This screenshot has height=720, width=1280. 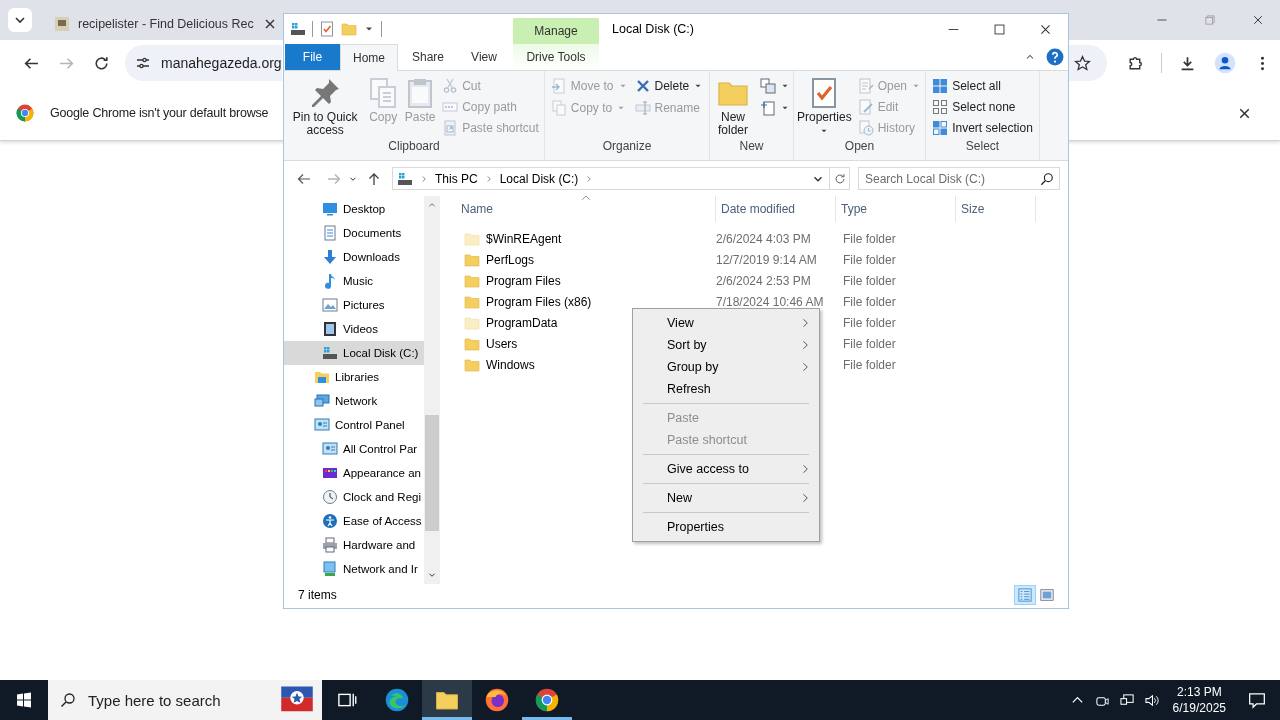 What do you see at coordinates (414, 147) in the screenshot?
I see `group-label: Clipboard` at bounding box center [414, 147].